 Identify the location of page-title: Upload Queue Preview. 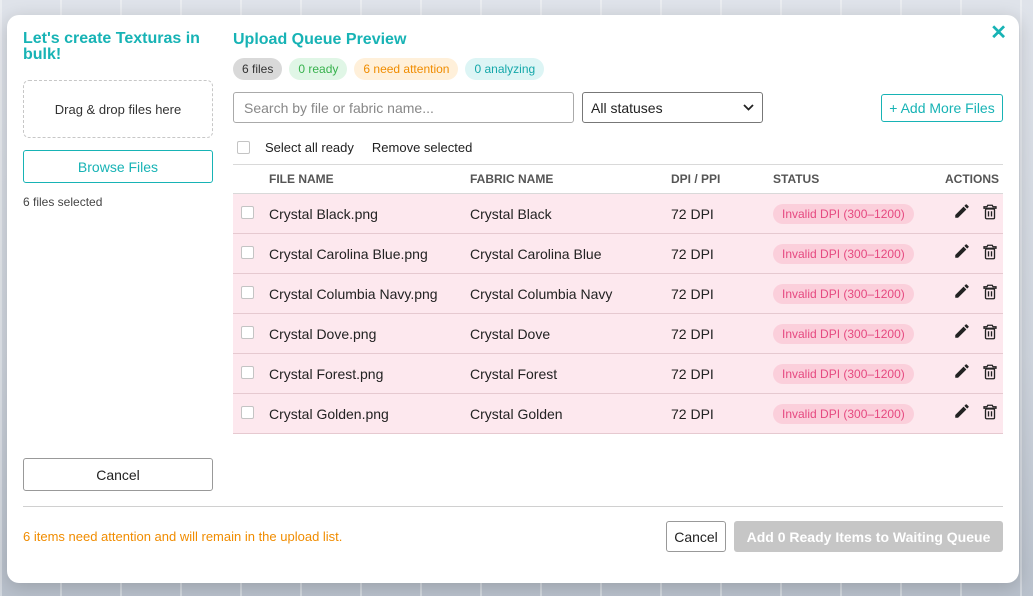
(320, 39).